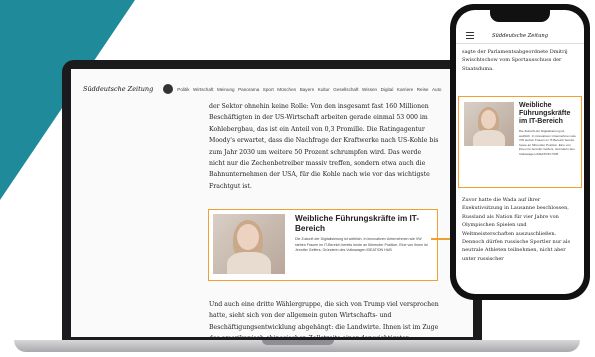 The image size is (595, 357). Describe the element at coordinates (547, 114) in the screenshot. I see `phone-teaser-title: Weibliche Führungskräfte im IT-Bereich` at that location.